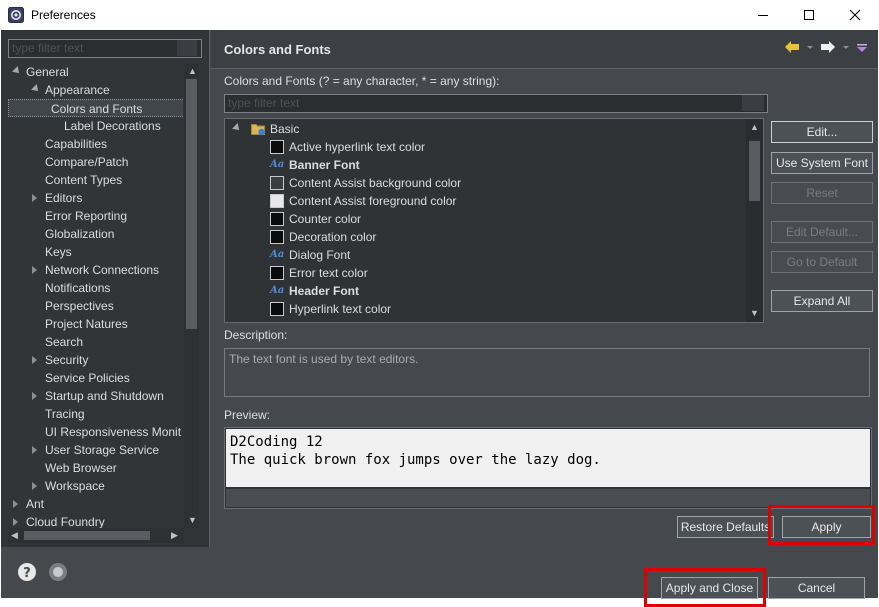 The width and height of the screenshot is (879, 607). I want to click on category-row-basic: Basic, so click(485, 129).